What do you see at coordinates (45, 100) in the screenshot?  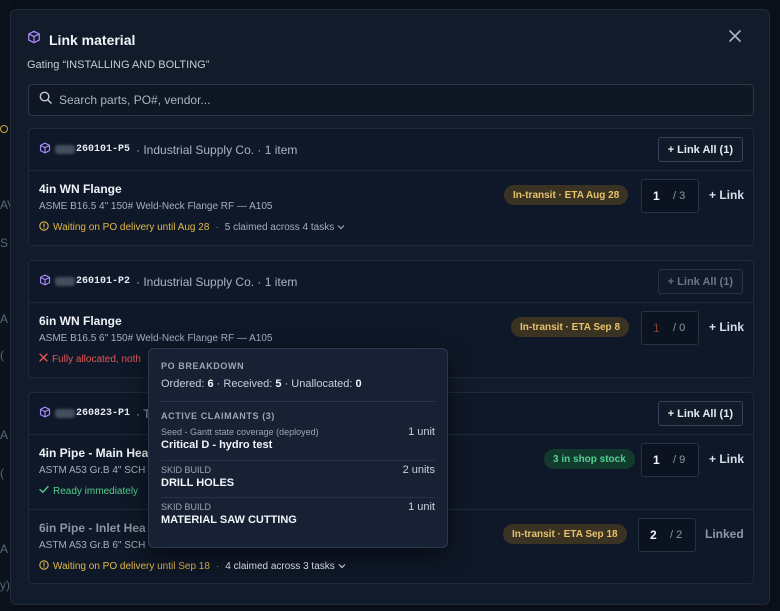 I see `search-icon` at bounding box center [45, 100].